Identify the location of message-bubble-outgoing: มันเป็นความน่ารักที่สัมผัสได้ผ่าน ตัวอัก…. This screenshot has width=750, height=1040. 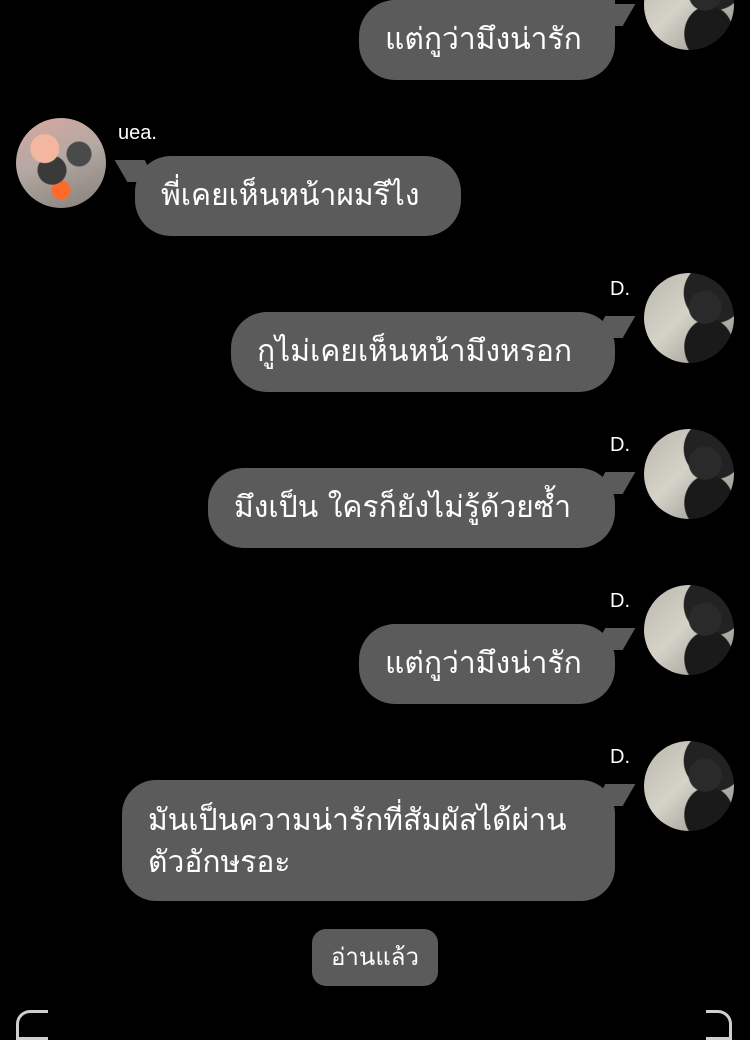
(368, 840).